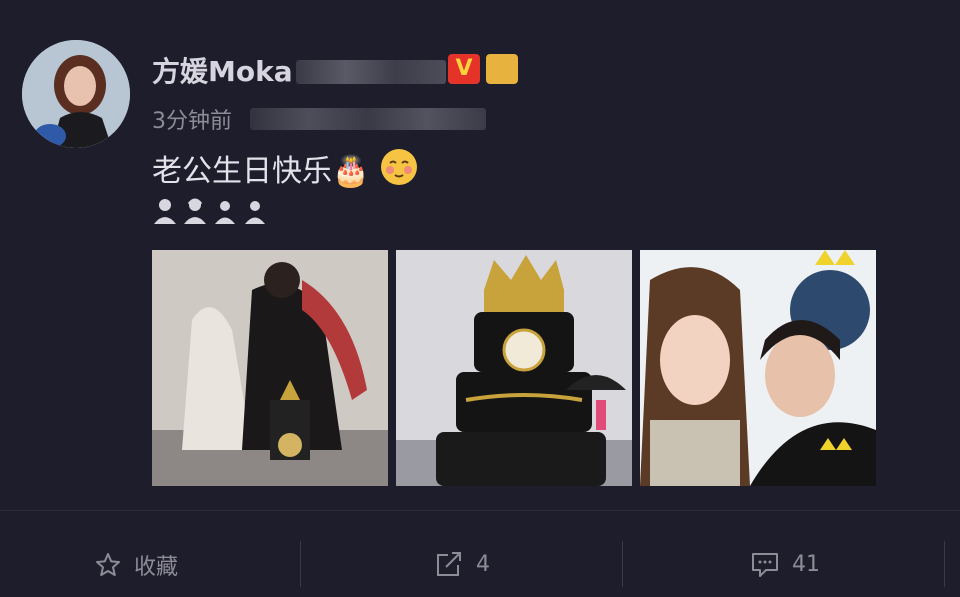  Describe the element at coordinates (192, 119) in the screenshot. I see `post-time: 3分钟前` at that location.